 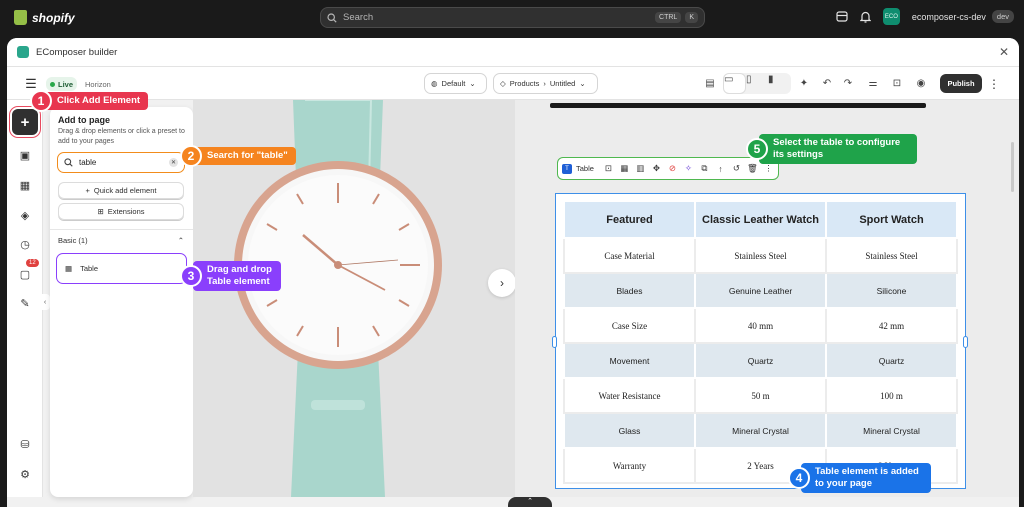 What do you see at coordinates (1004, 52) in the screenshot?
I see `close-icon: ✕` at bounding box center [1004, 52].